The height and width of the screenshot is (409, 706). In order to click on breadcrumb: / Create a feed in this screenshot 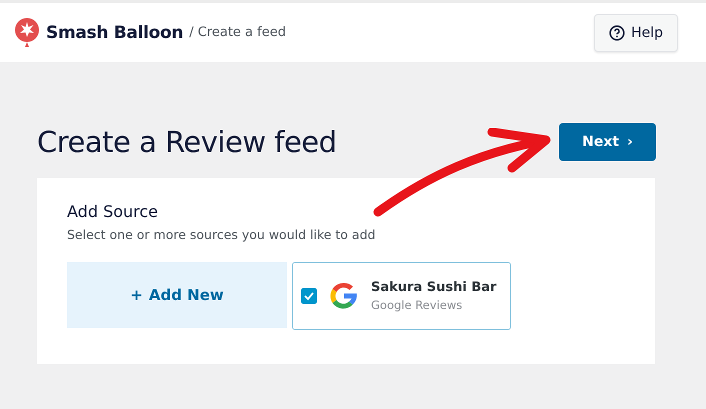, I will do `click(237, 32)`.